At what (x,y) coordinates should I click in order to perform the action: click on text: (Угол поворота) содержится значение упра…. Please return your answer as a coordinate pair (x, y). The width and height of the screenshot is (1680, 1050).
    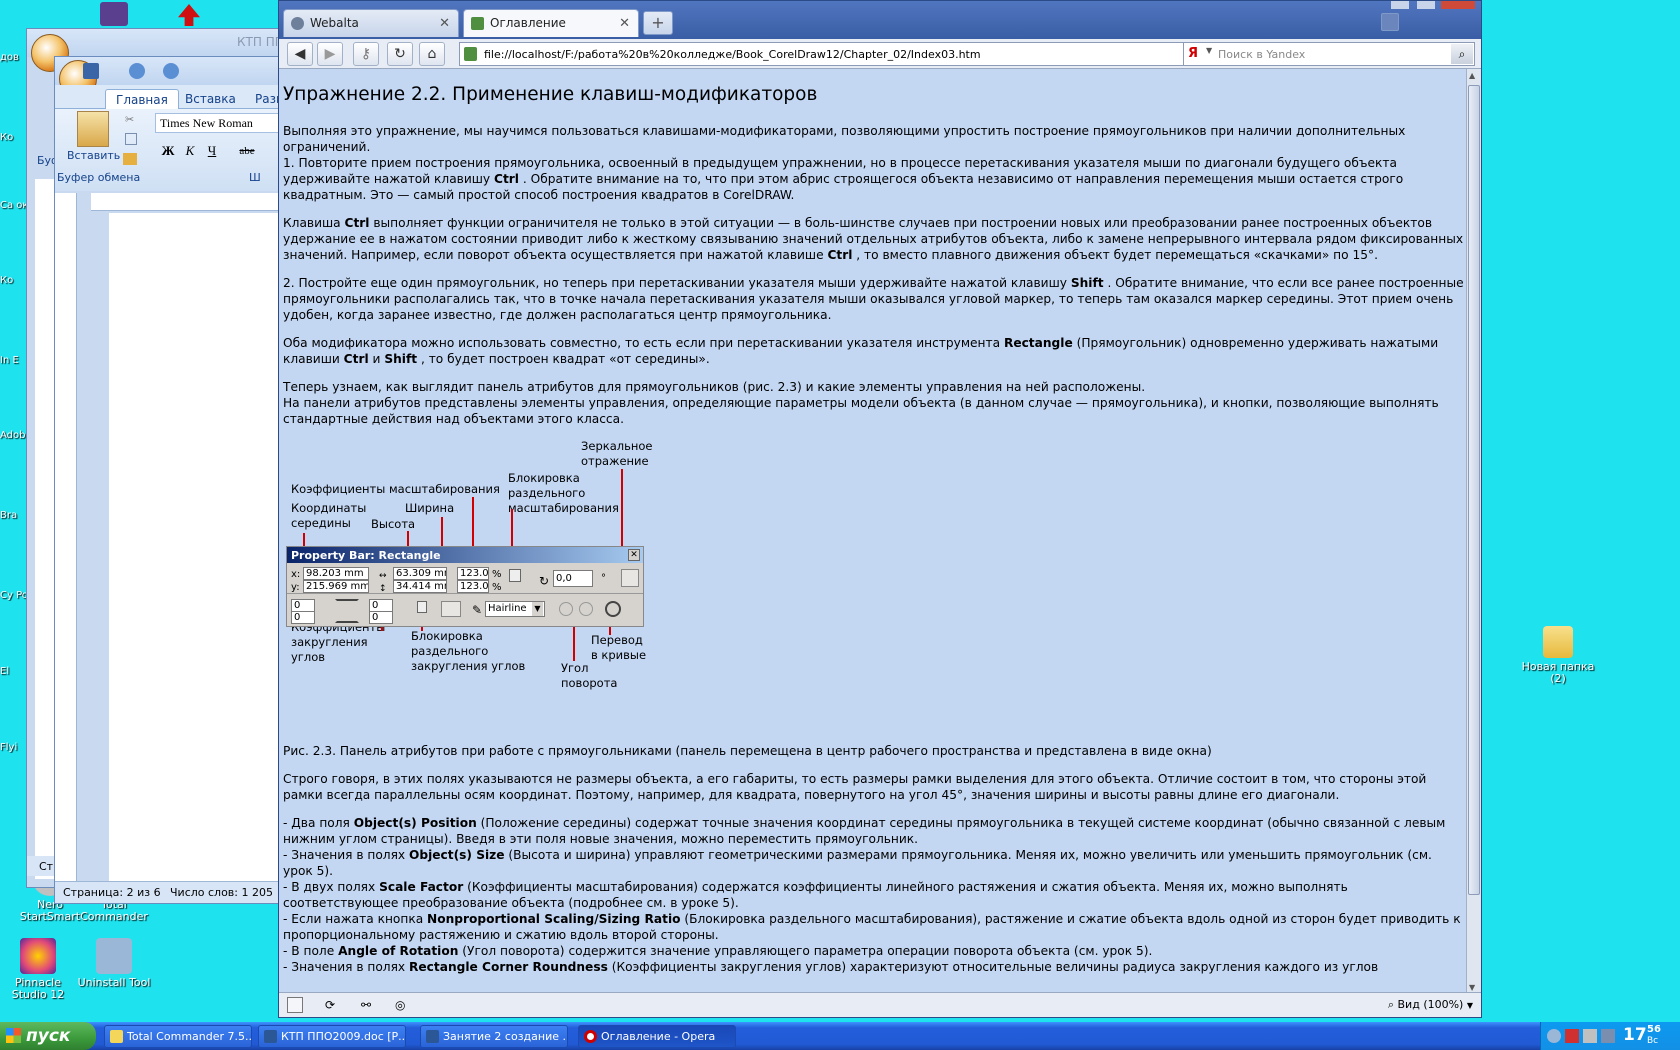
    Looking at the image, I should click on (805, 951).